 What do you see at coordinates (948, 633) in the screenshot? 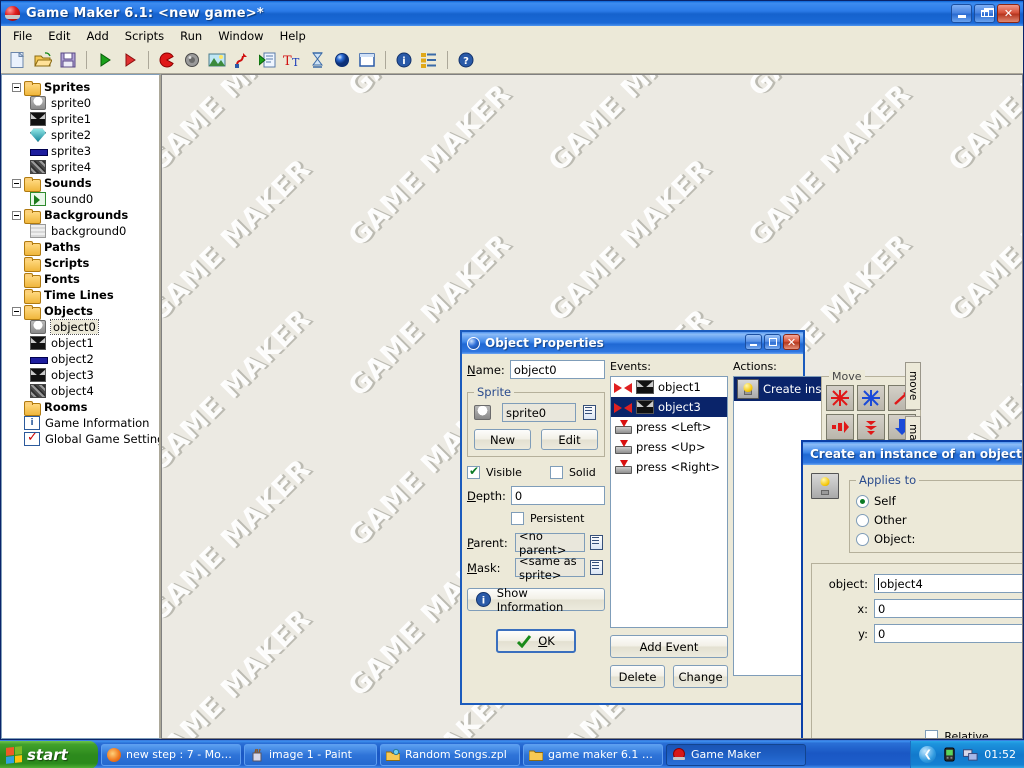
I see `y-field-input: 0` at bounding box center [948, 633].